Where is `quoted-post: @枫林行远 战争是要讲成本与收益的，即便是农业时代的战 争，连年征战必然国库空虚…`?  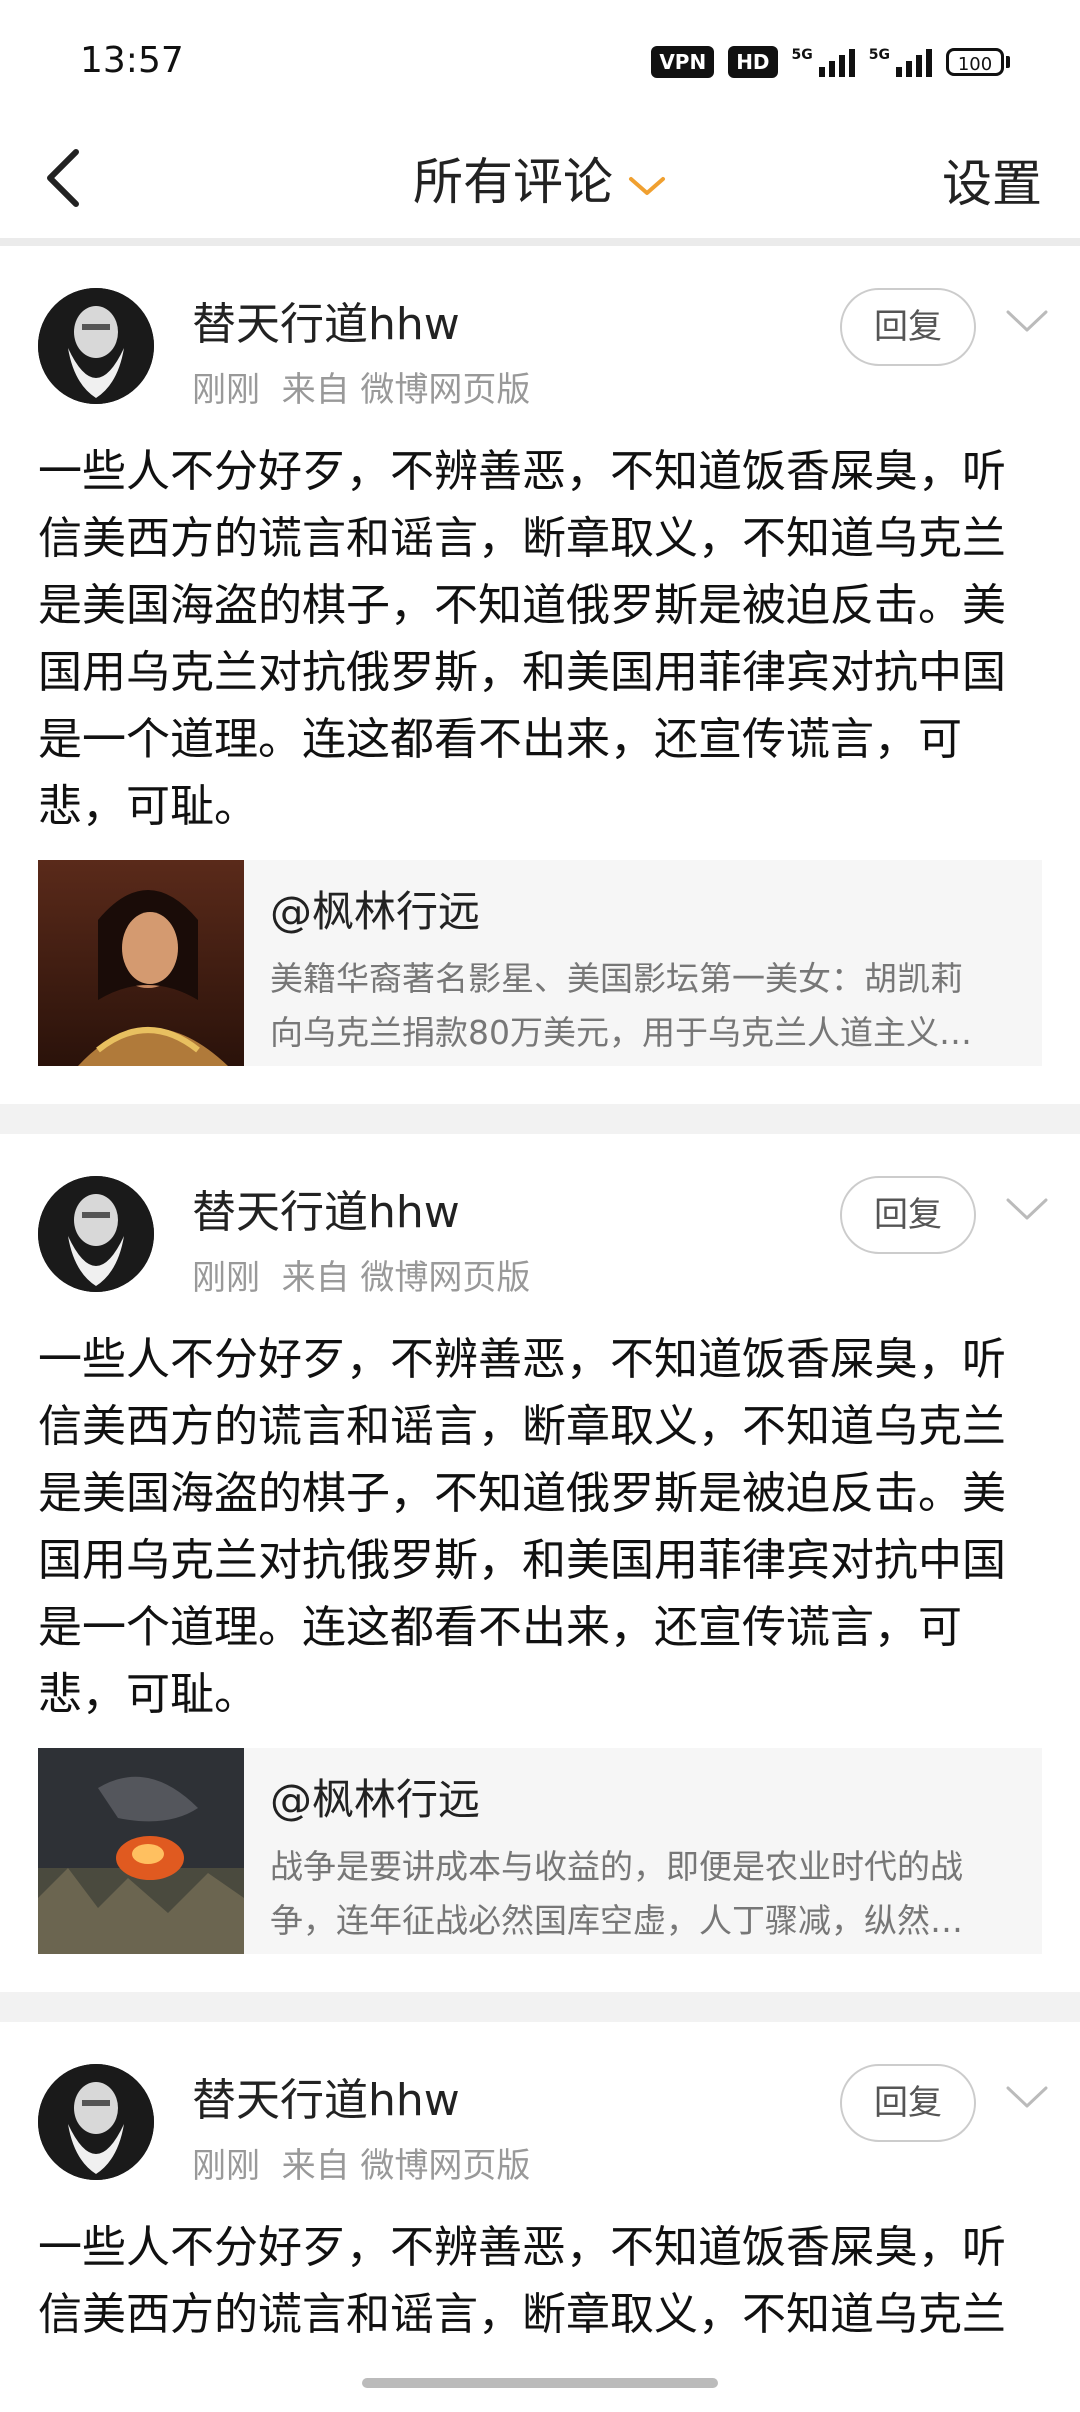 quoted-post: @枫林行远 战争是要讲成本与收益的，即便是农业时代的战 争，连年征战必然国库空虚… is located at coordinates (540, 1851).